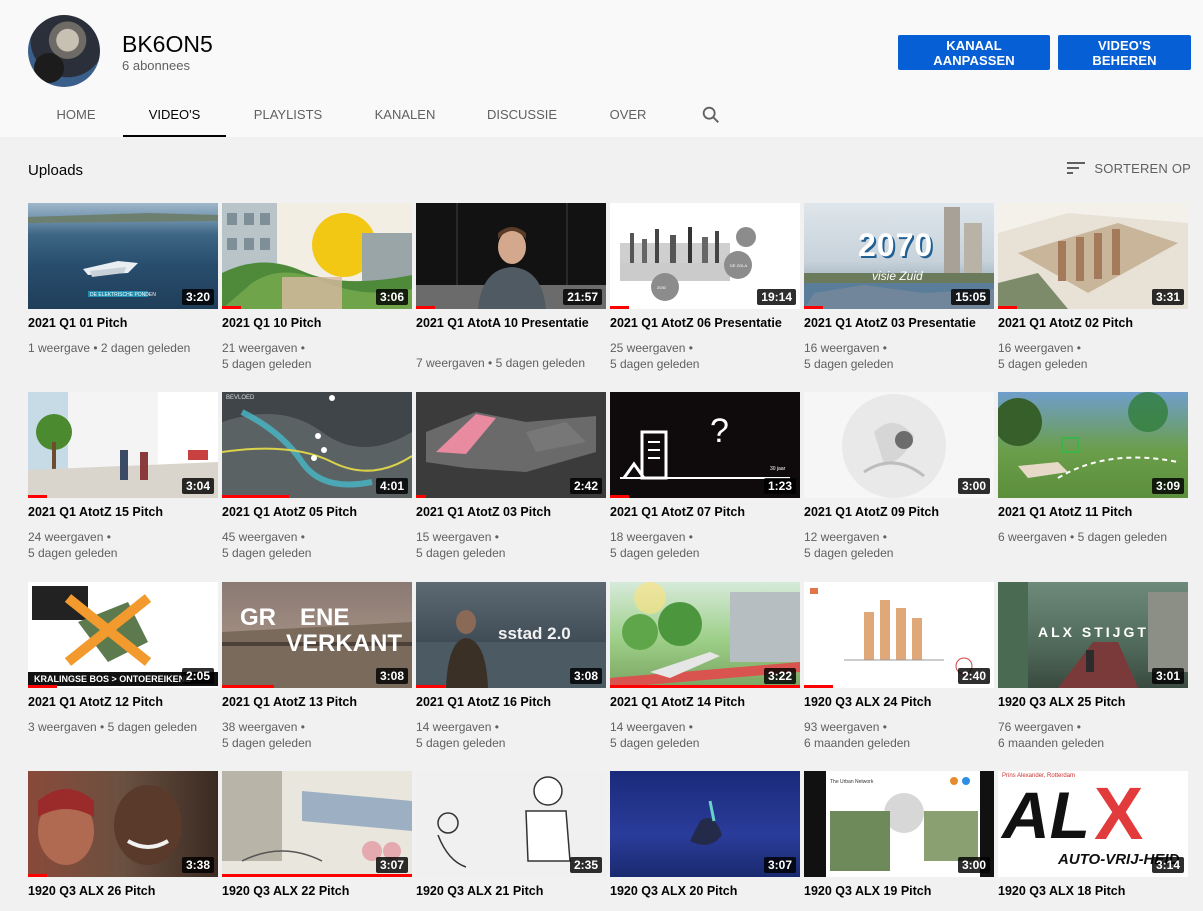  What do you see at coordinates (174, 117) in the screenshot?
I see `tab-videos: VIDEO'S` at bounding box center [174, 117].